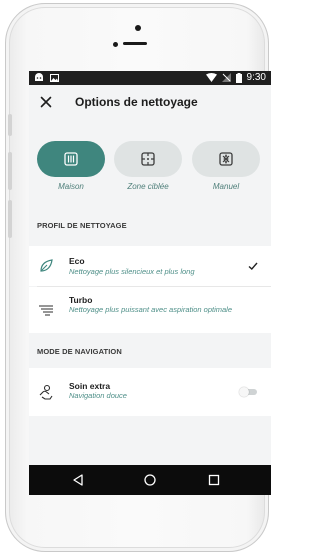 This screenshot has width=320, height=555. I want to click on care-hand-icon, so click(46, 392).